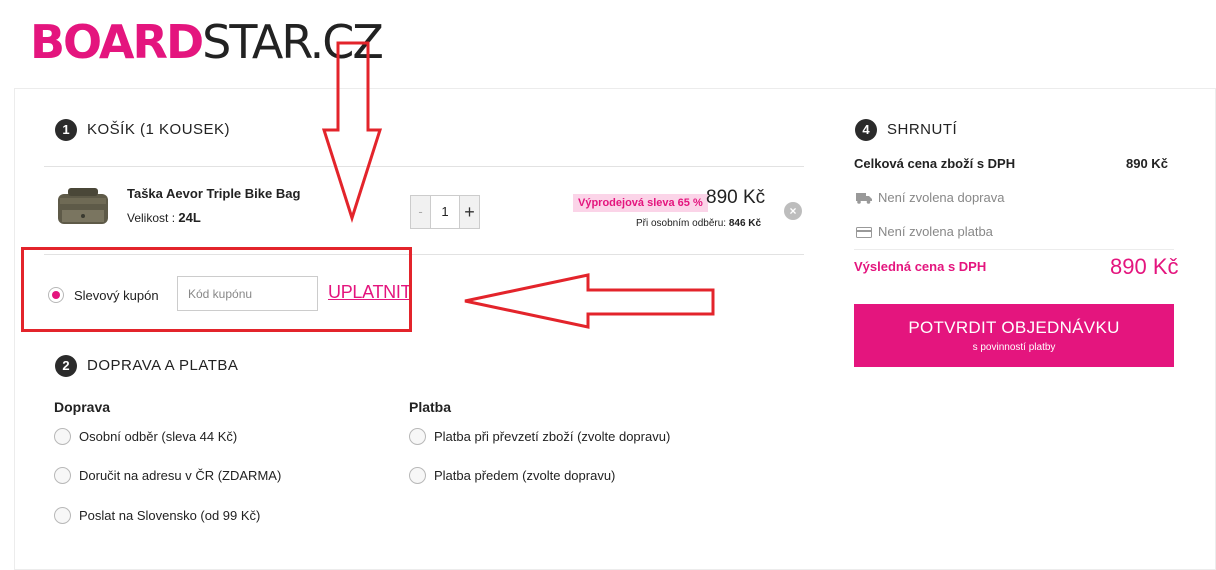 This screenshot has height=570, width=1216. What do you see at coordinates (935, 231) in the screenshot?
I see `payment-status-text: Není zvolena platba` at bounding box center [935, 231].